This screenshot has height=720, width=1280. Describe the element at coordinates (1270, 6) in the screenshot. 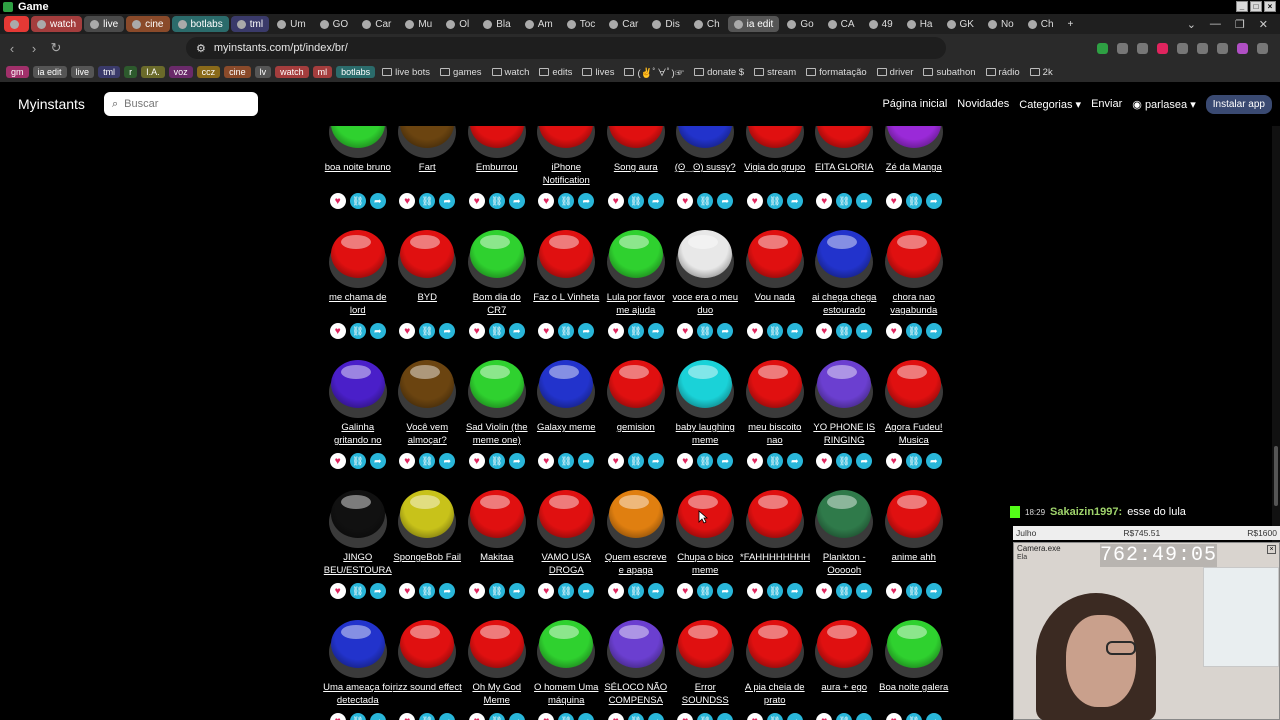

I see `close-button: ×` at that location.